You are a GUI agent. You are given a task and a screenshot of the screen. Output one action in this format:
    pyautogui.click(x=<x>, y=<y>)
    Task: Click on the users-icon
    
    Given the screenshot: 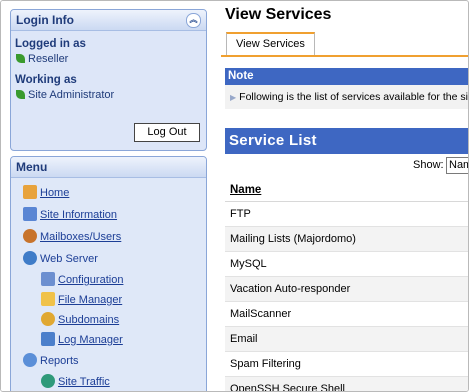 What is the action you would take?
    pyautogui.click(x=30, y=236)
    